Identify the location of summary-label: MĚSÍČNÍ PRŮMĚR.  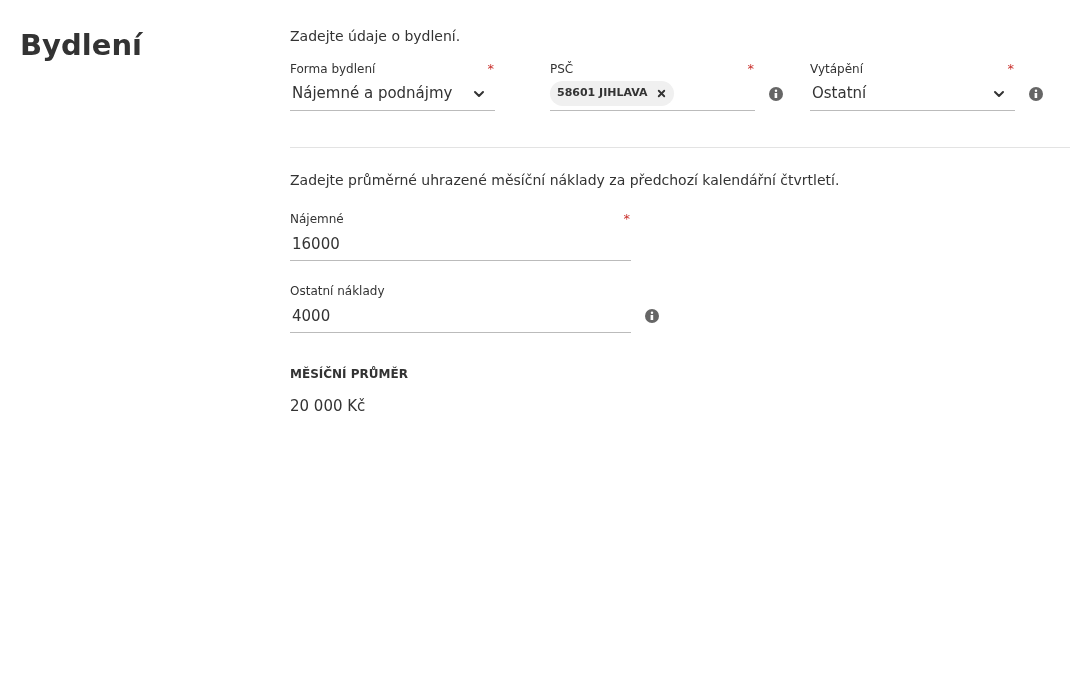
(349, 374).